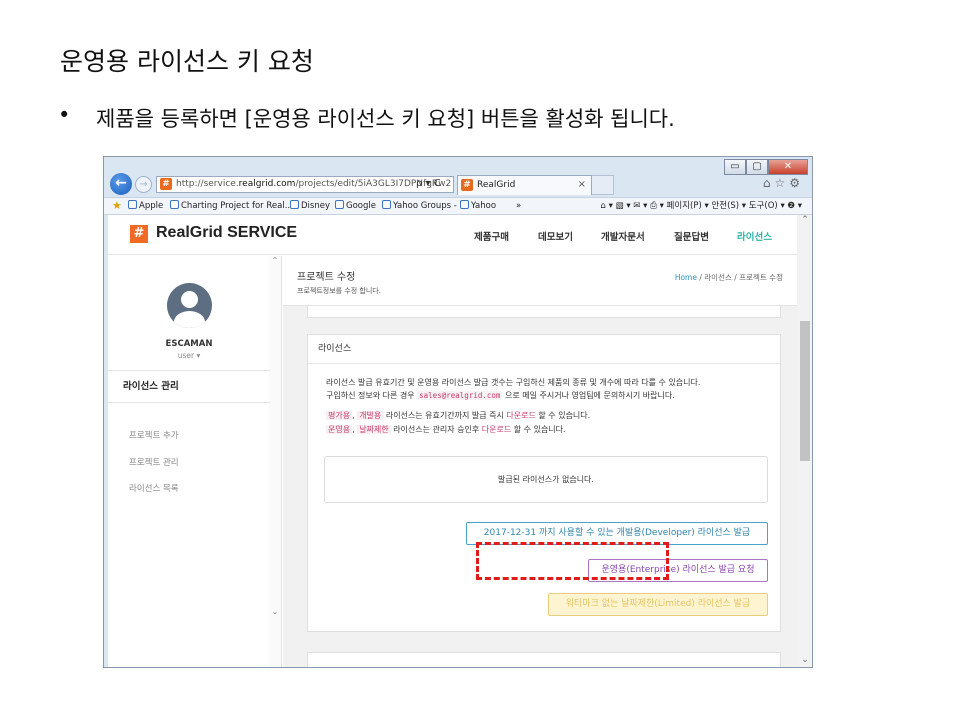 Image resolution: width=960 pixels, height=720 pixels. I want to click on favorites-star-icon: ★, so click(117, 206).